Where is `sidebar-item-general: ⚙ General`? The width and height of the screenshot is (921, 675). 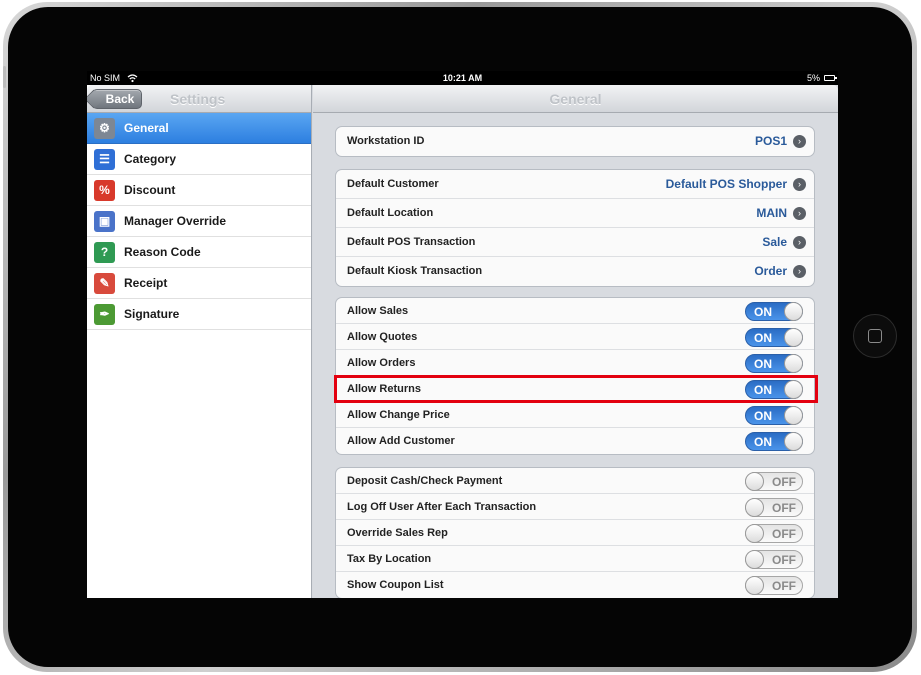 sidebar-item-general: ⚙ General is located at coordinates (199, 128).